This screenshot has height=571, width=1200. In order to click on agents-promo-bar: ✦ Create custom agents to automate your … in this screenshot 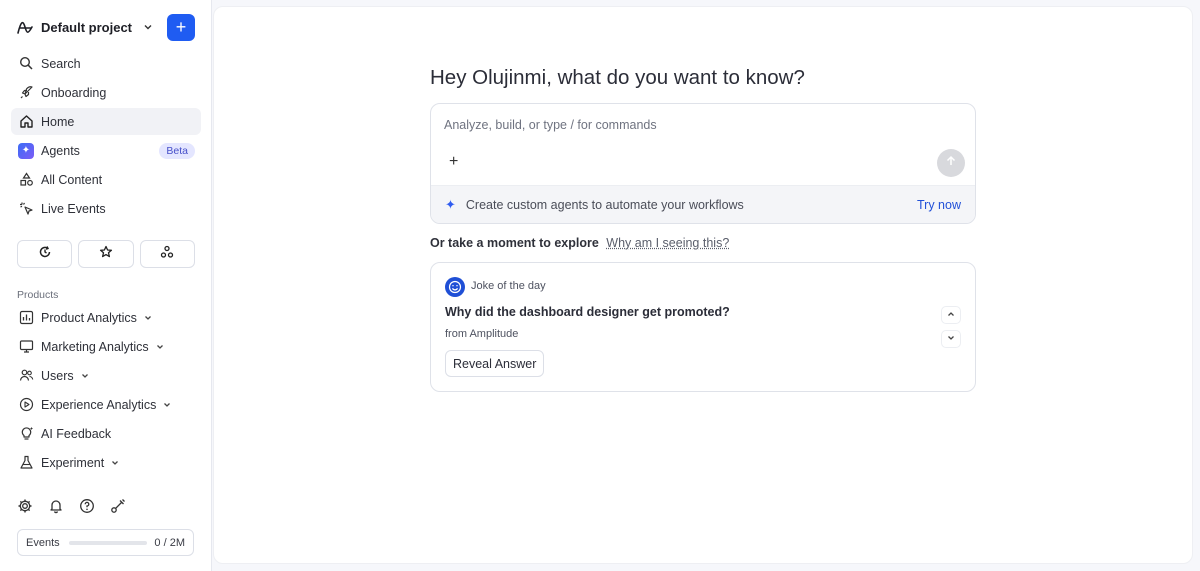, I will do `click(703, 204)`.